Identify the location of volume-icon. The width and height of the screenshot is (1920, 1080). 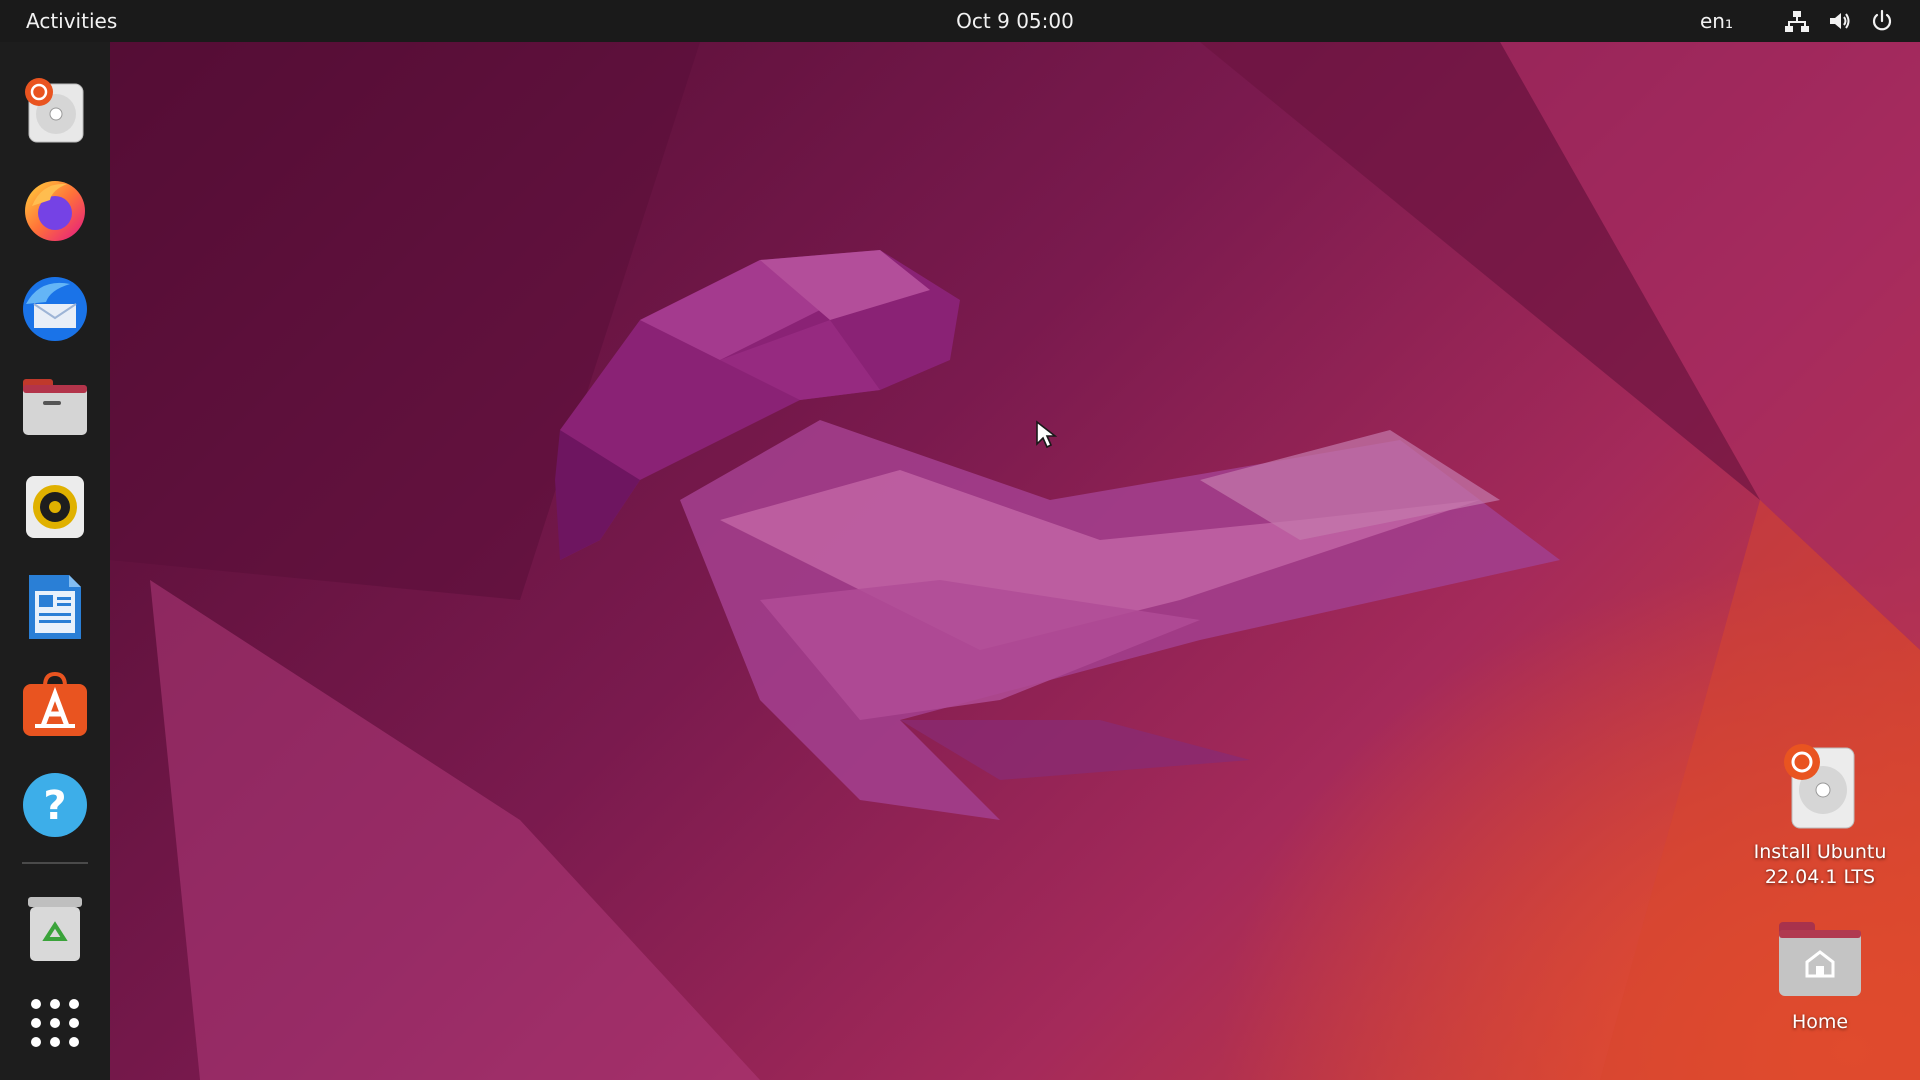
(1840, 21).